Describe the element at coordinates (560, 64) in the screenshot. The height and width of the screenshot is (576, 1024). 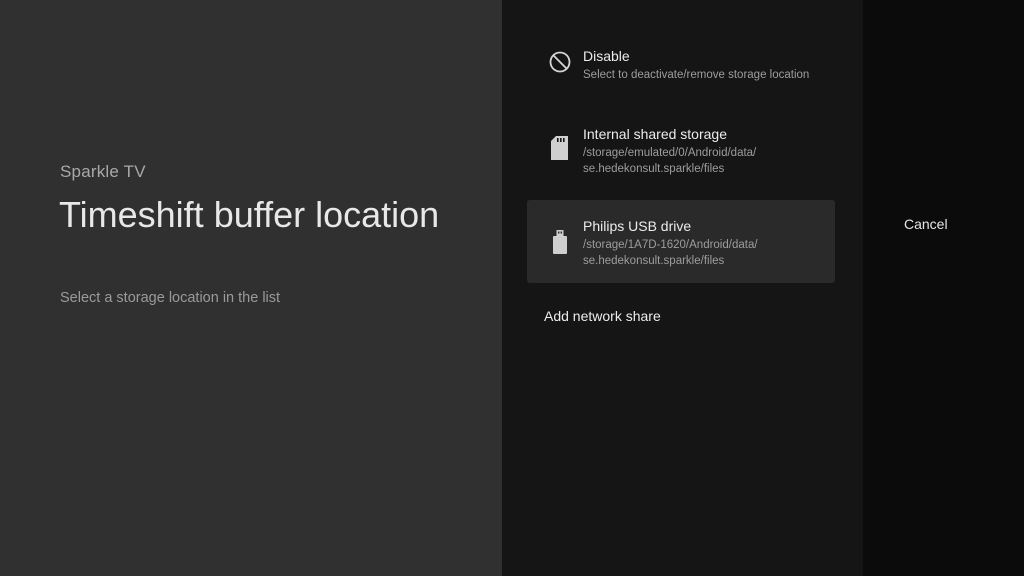
I see `block-icon` at that location.